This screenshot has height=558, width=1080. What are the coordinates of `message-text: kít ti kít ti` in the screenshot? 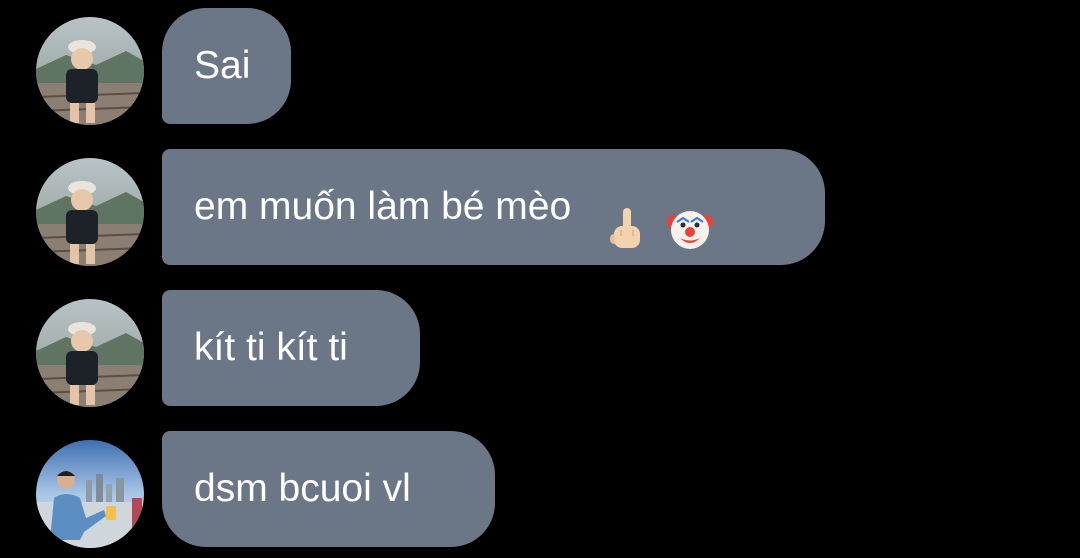 It's located at (271, 347).